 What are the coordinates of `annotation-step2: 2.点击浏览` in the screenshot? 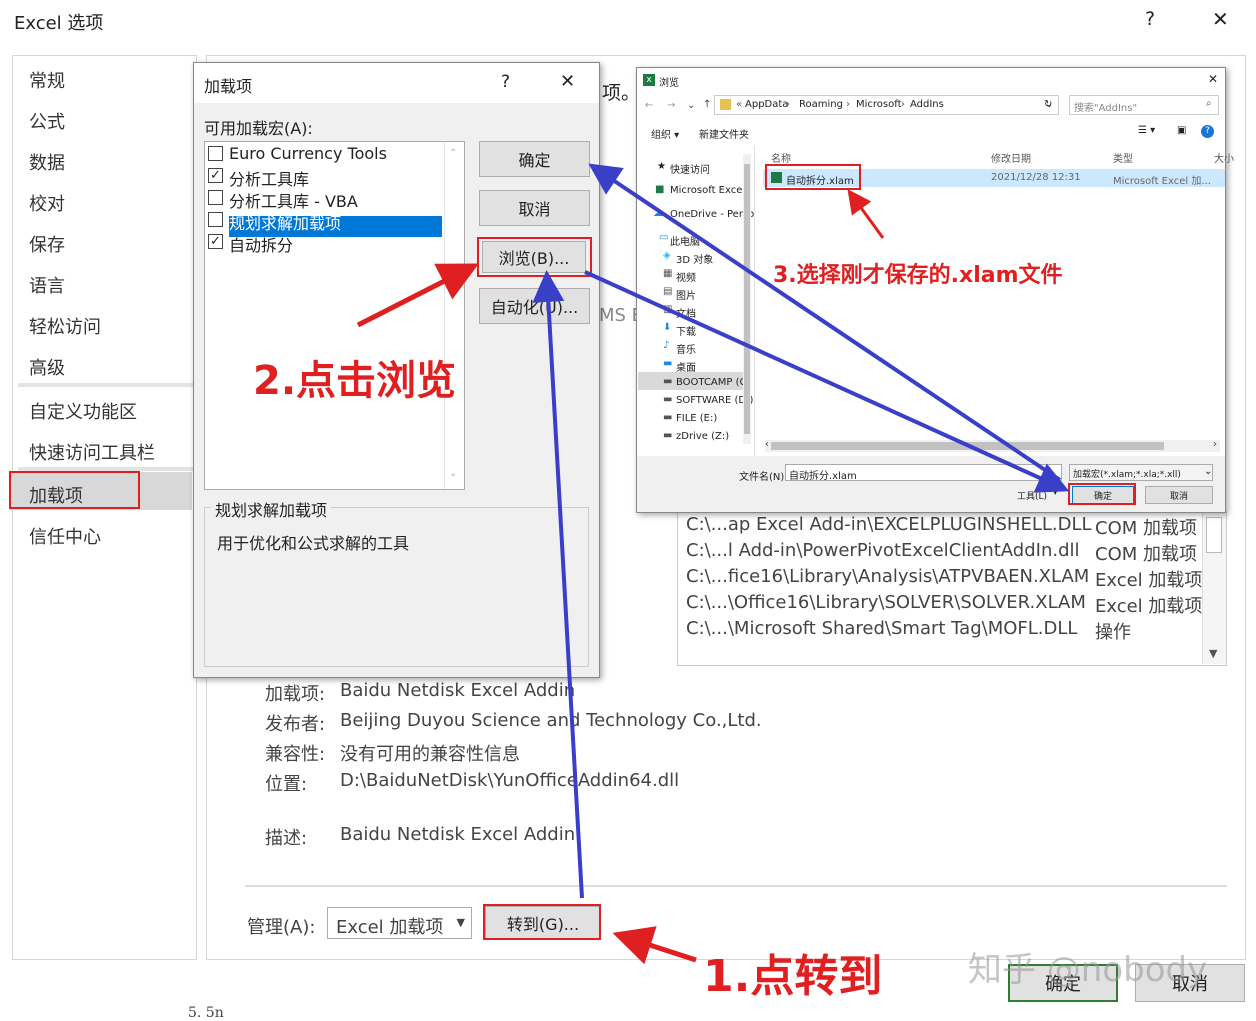 It's located at (355, 381).